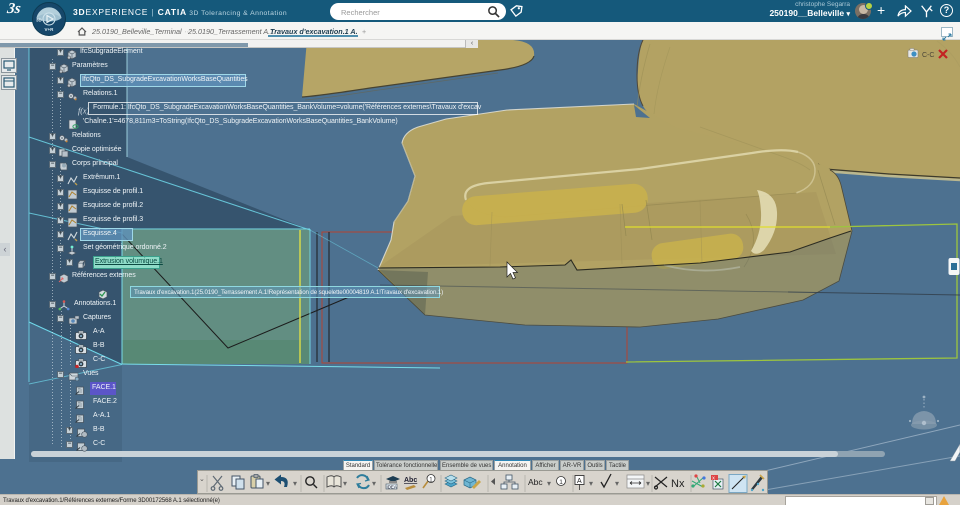 The height and width of the screenshot is (505, 960). What do you see at coordinates (392, 487) in the screenshot?
I see `svg-text: IDEA` at bounding box center [392, 487].